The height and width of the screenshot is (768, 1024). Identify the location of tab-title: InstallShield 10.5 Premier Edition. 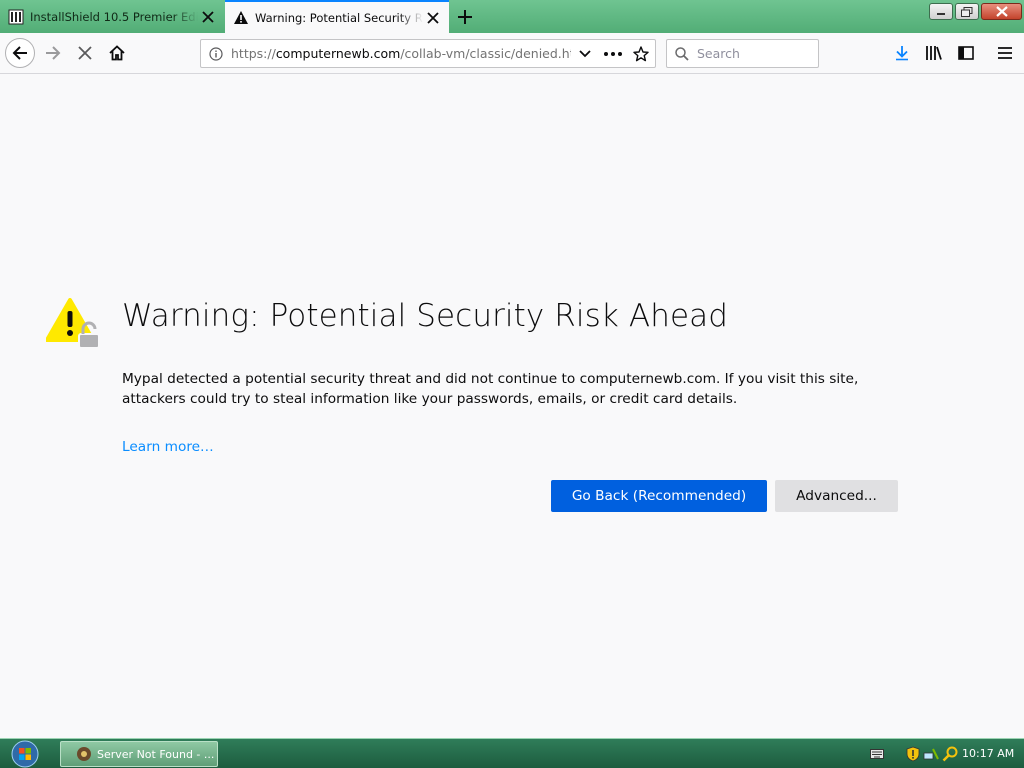
(114, 17).